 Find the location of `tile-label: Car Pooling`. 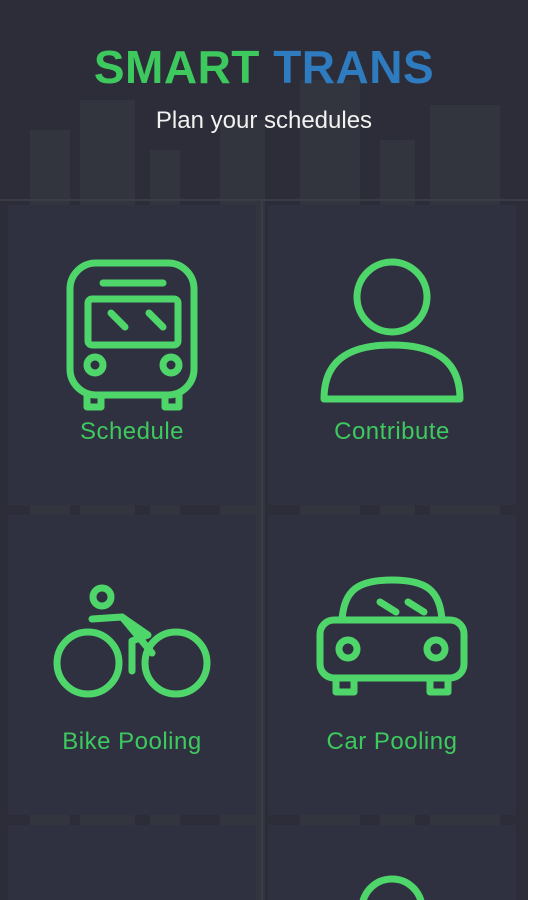

tile-label: Car Pooling is located at coordinates (392, 741).